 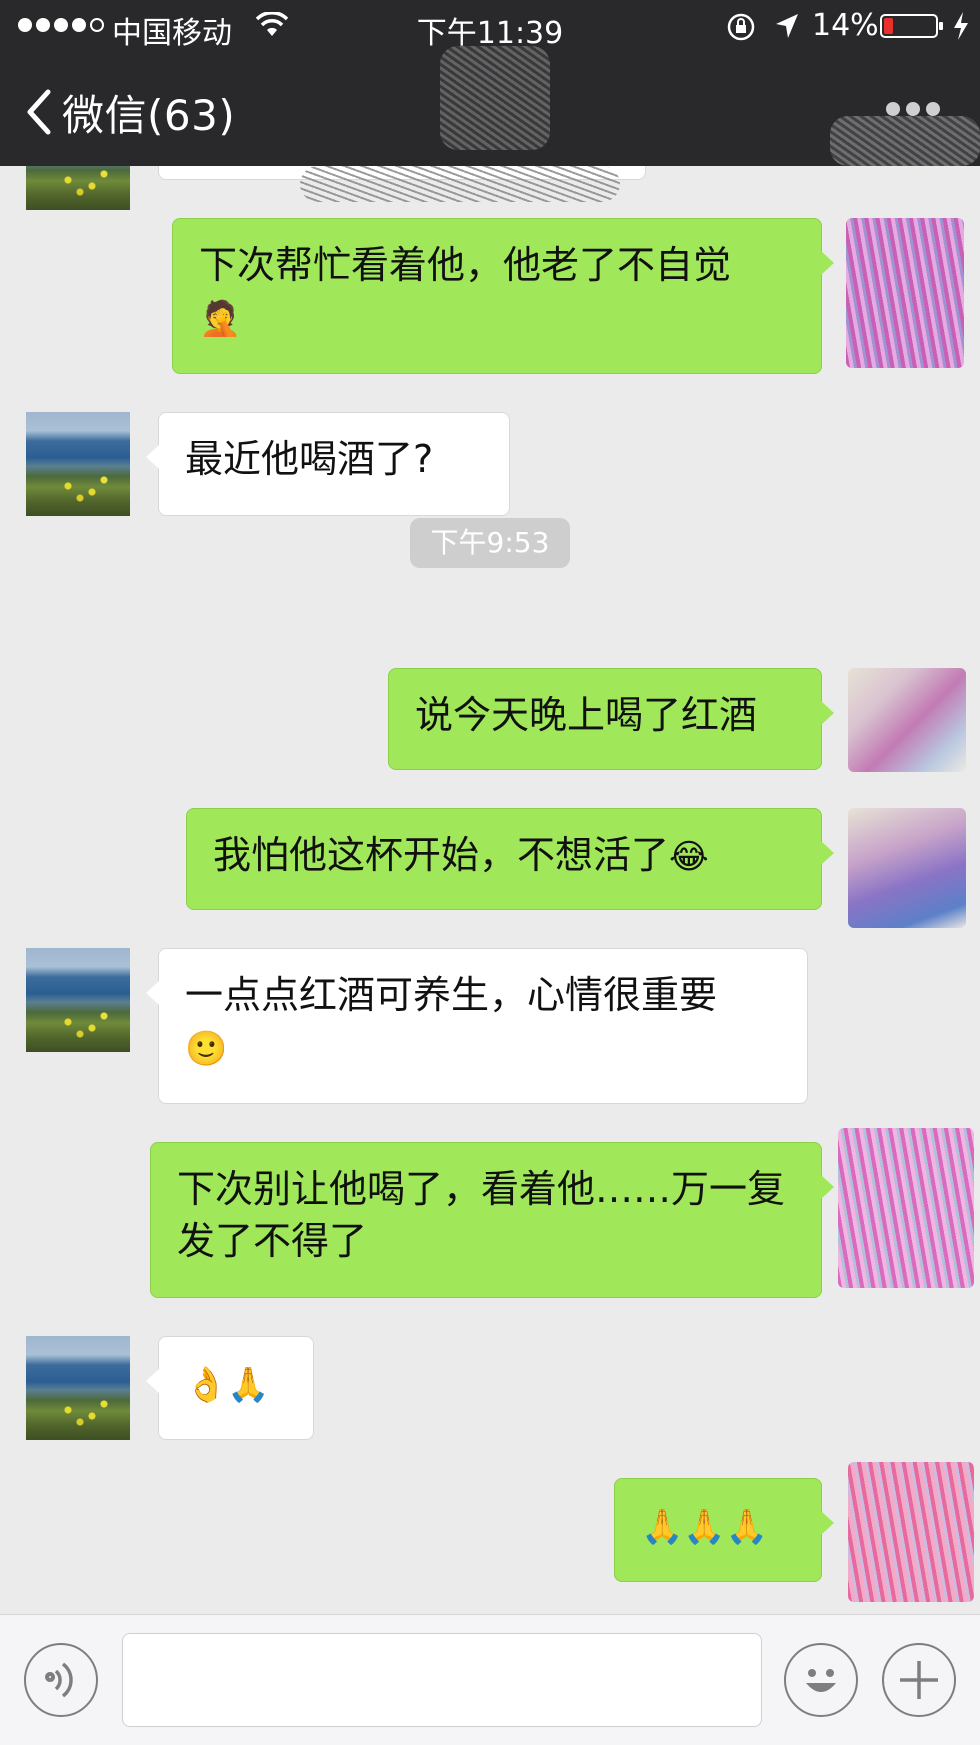 What do you see at coordinates (227, 1385) in the screenshot?
I see `ok-hand-pray-emoji-icon: 👌🙏` at bounding box center [227, 1385].